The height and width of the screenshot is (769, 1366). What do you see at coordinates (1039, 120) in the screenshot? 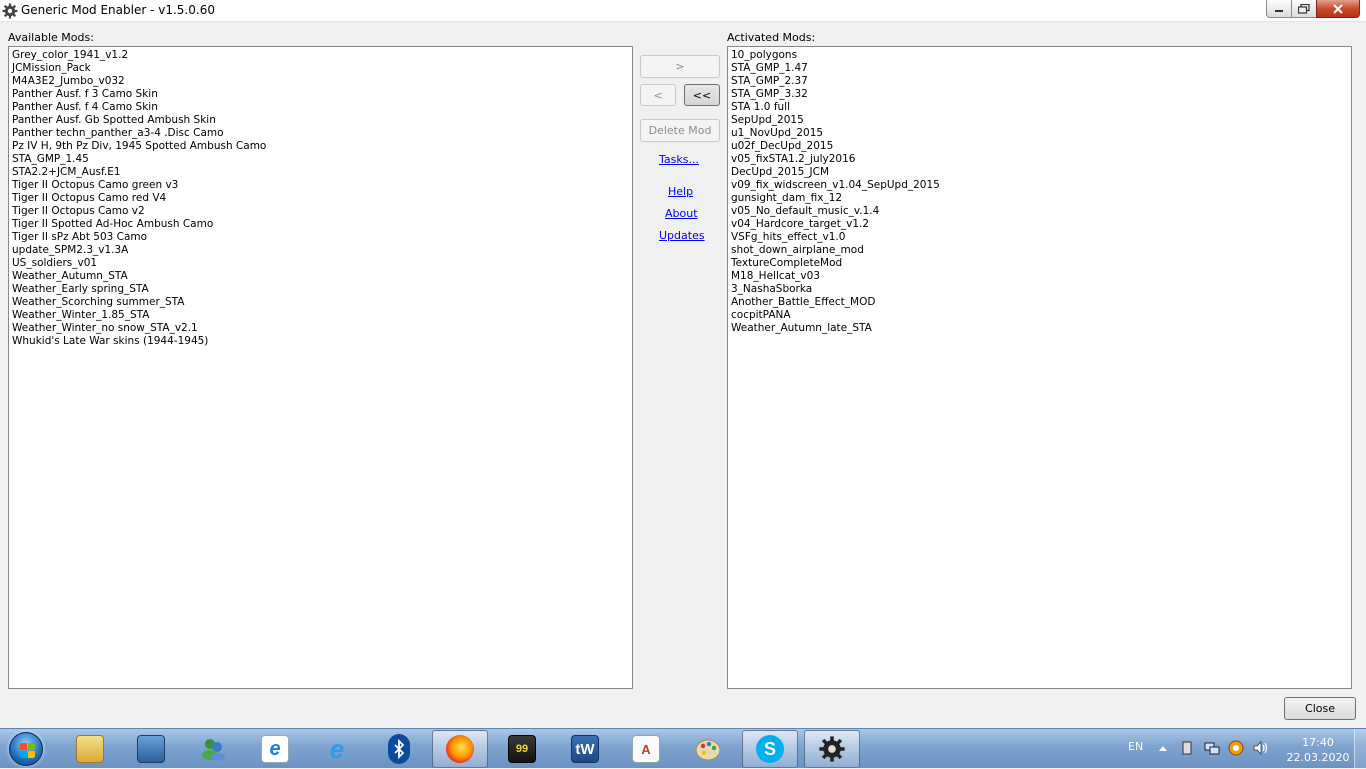
I see `activated-item: SepUpd_2015` at bounding box center [1039, 120].